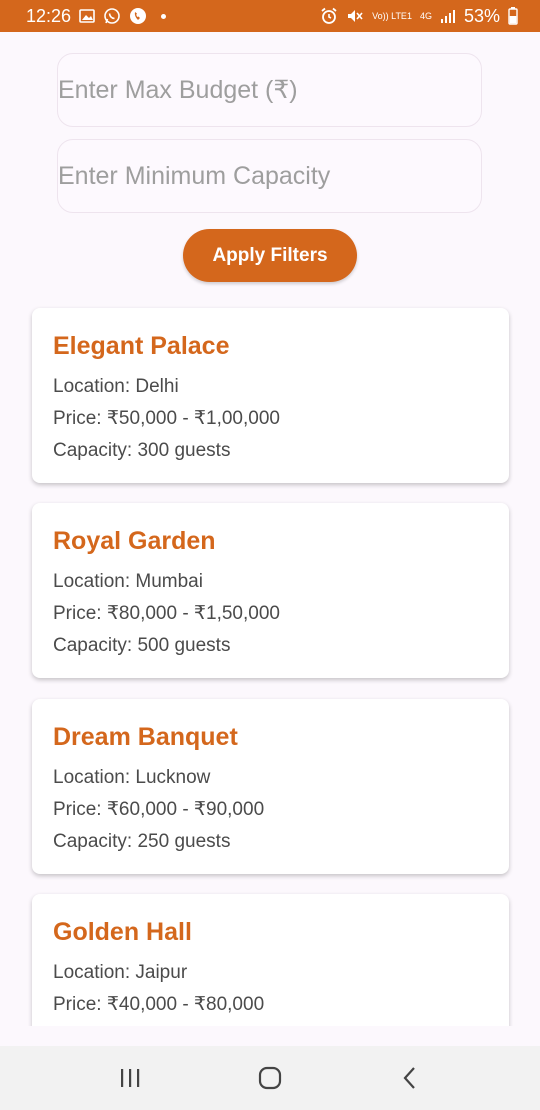 This screenshot has width=540, height=1110. I want to click on status-right: Vo)) LTE1 4G 53%, so click(419, 16).